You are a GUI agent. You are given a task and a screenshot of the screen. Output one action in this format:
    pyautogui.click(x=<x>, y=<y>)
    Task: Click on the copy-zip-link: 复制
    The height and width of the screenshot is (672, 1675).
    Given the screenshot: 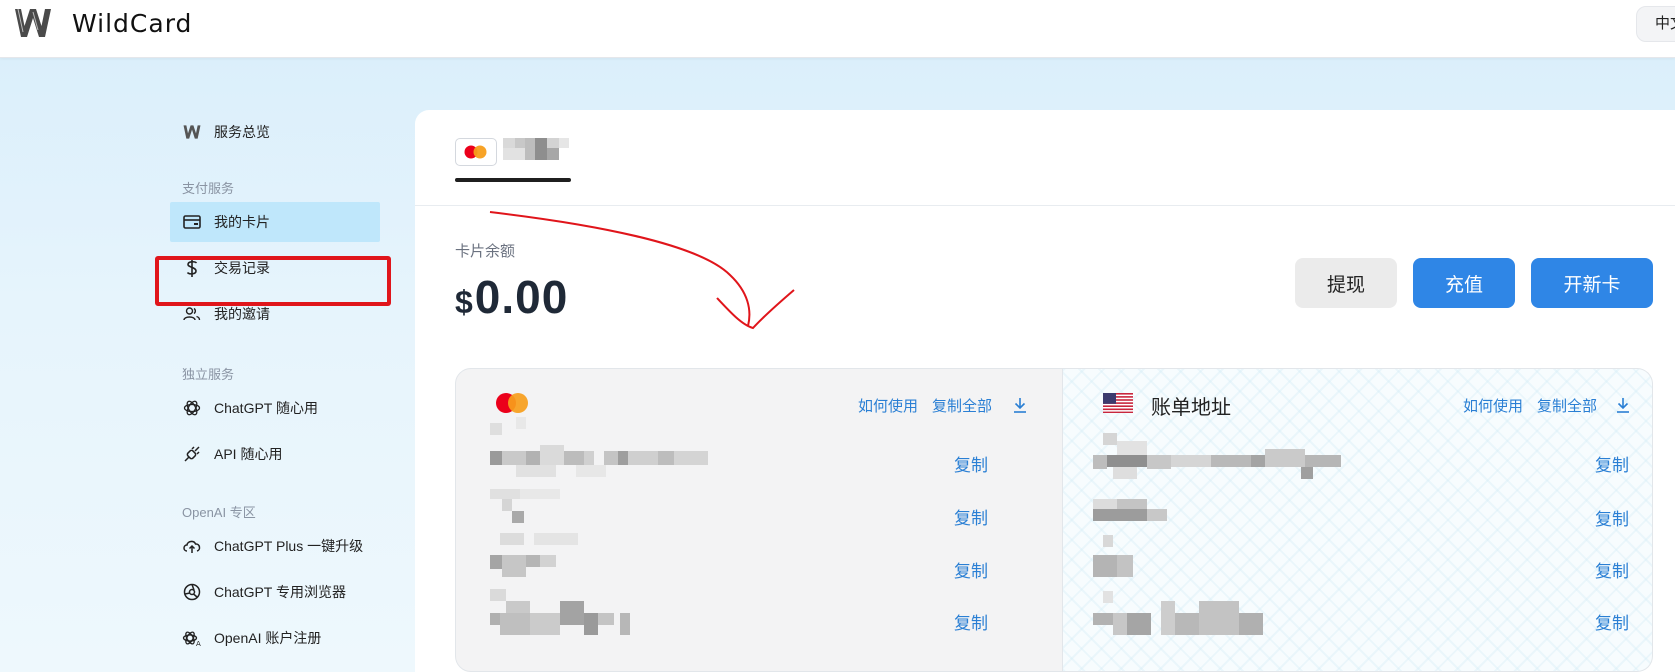 What is the action you would take?
    pyautogui.click(x=1612, y=621)
    